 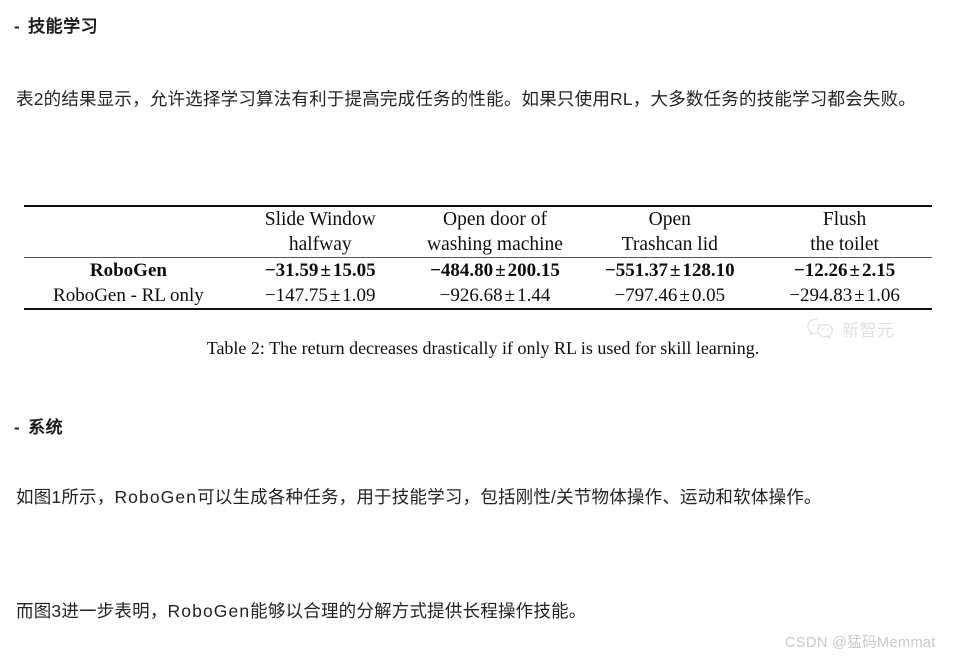 What do you see at coordinates (354, 270) in the screenshot?
I see `cell-std: 15.05` at bounding box center [354, 270].